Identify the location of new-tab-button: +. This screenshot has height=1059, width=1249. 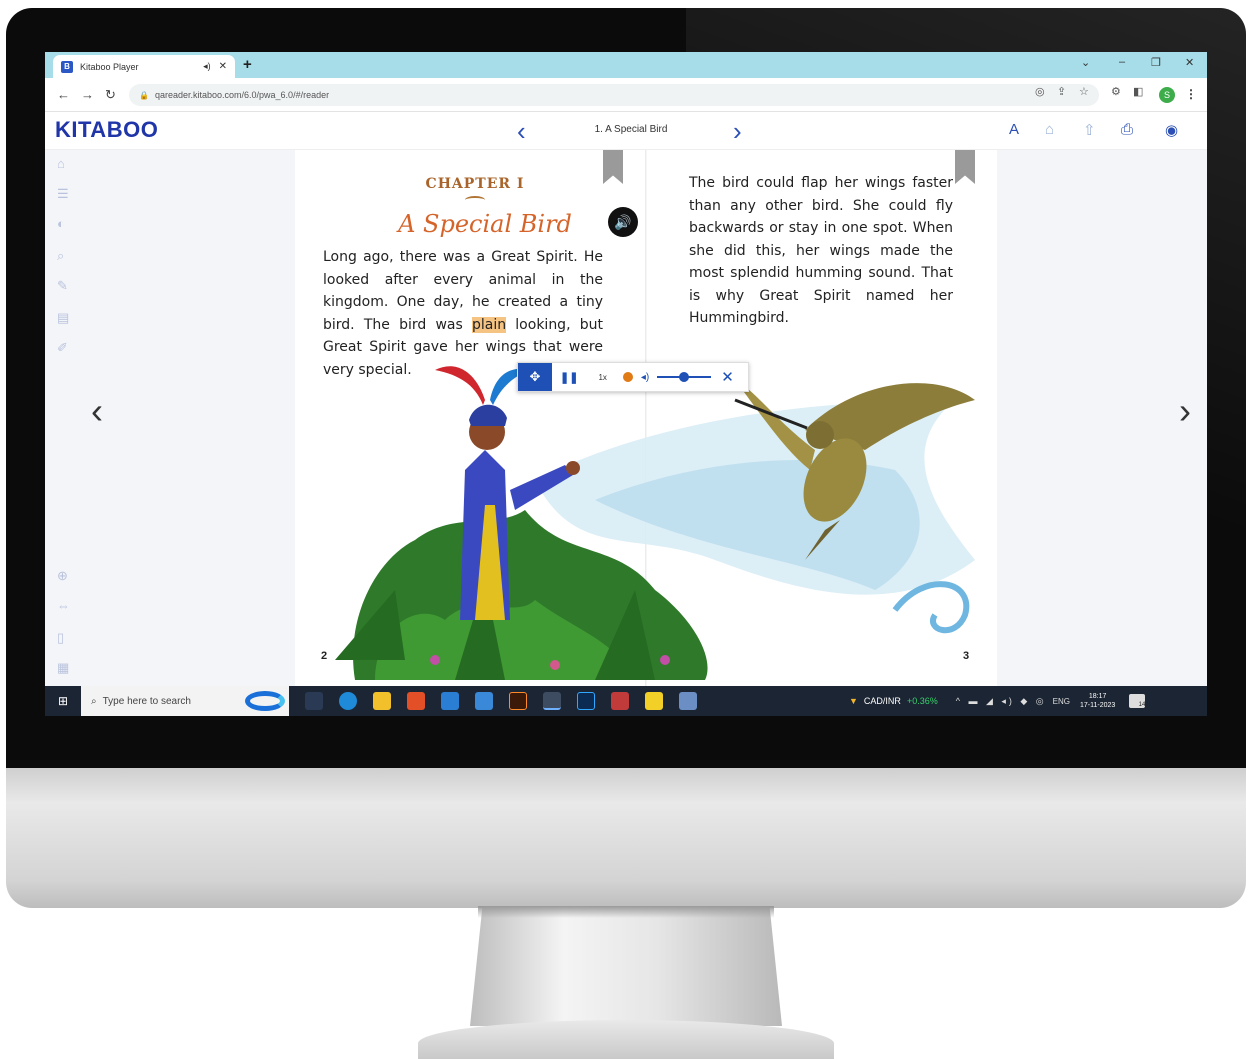
(247, 64).